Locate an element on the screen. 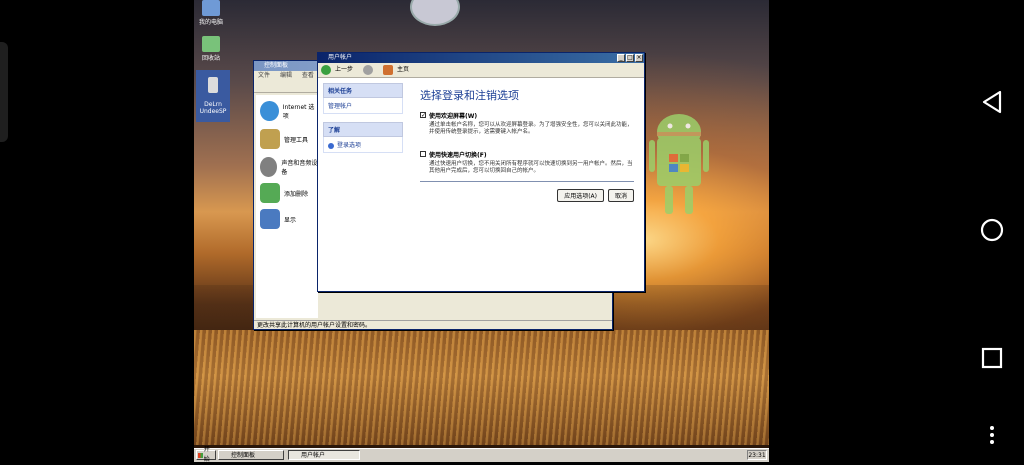  cp-item-sound: 声音和音频设备 is located at coordinates (289, 167).